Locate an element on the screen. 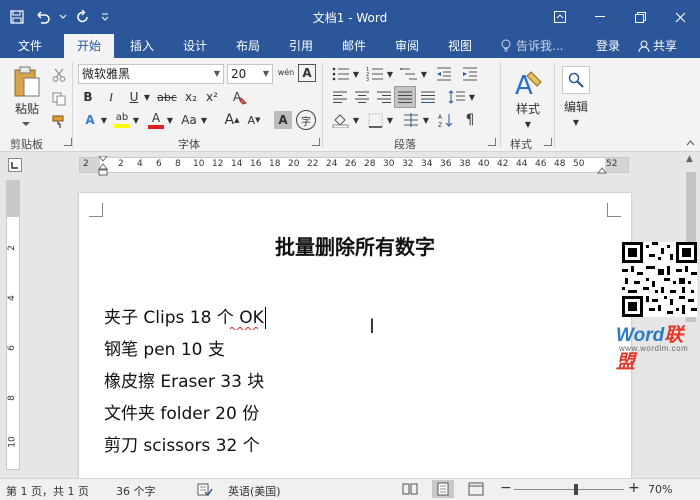 Image resolution: width=700 pixels, height=500 pixels. print-layout-icon is located at coordinates (443, 489).